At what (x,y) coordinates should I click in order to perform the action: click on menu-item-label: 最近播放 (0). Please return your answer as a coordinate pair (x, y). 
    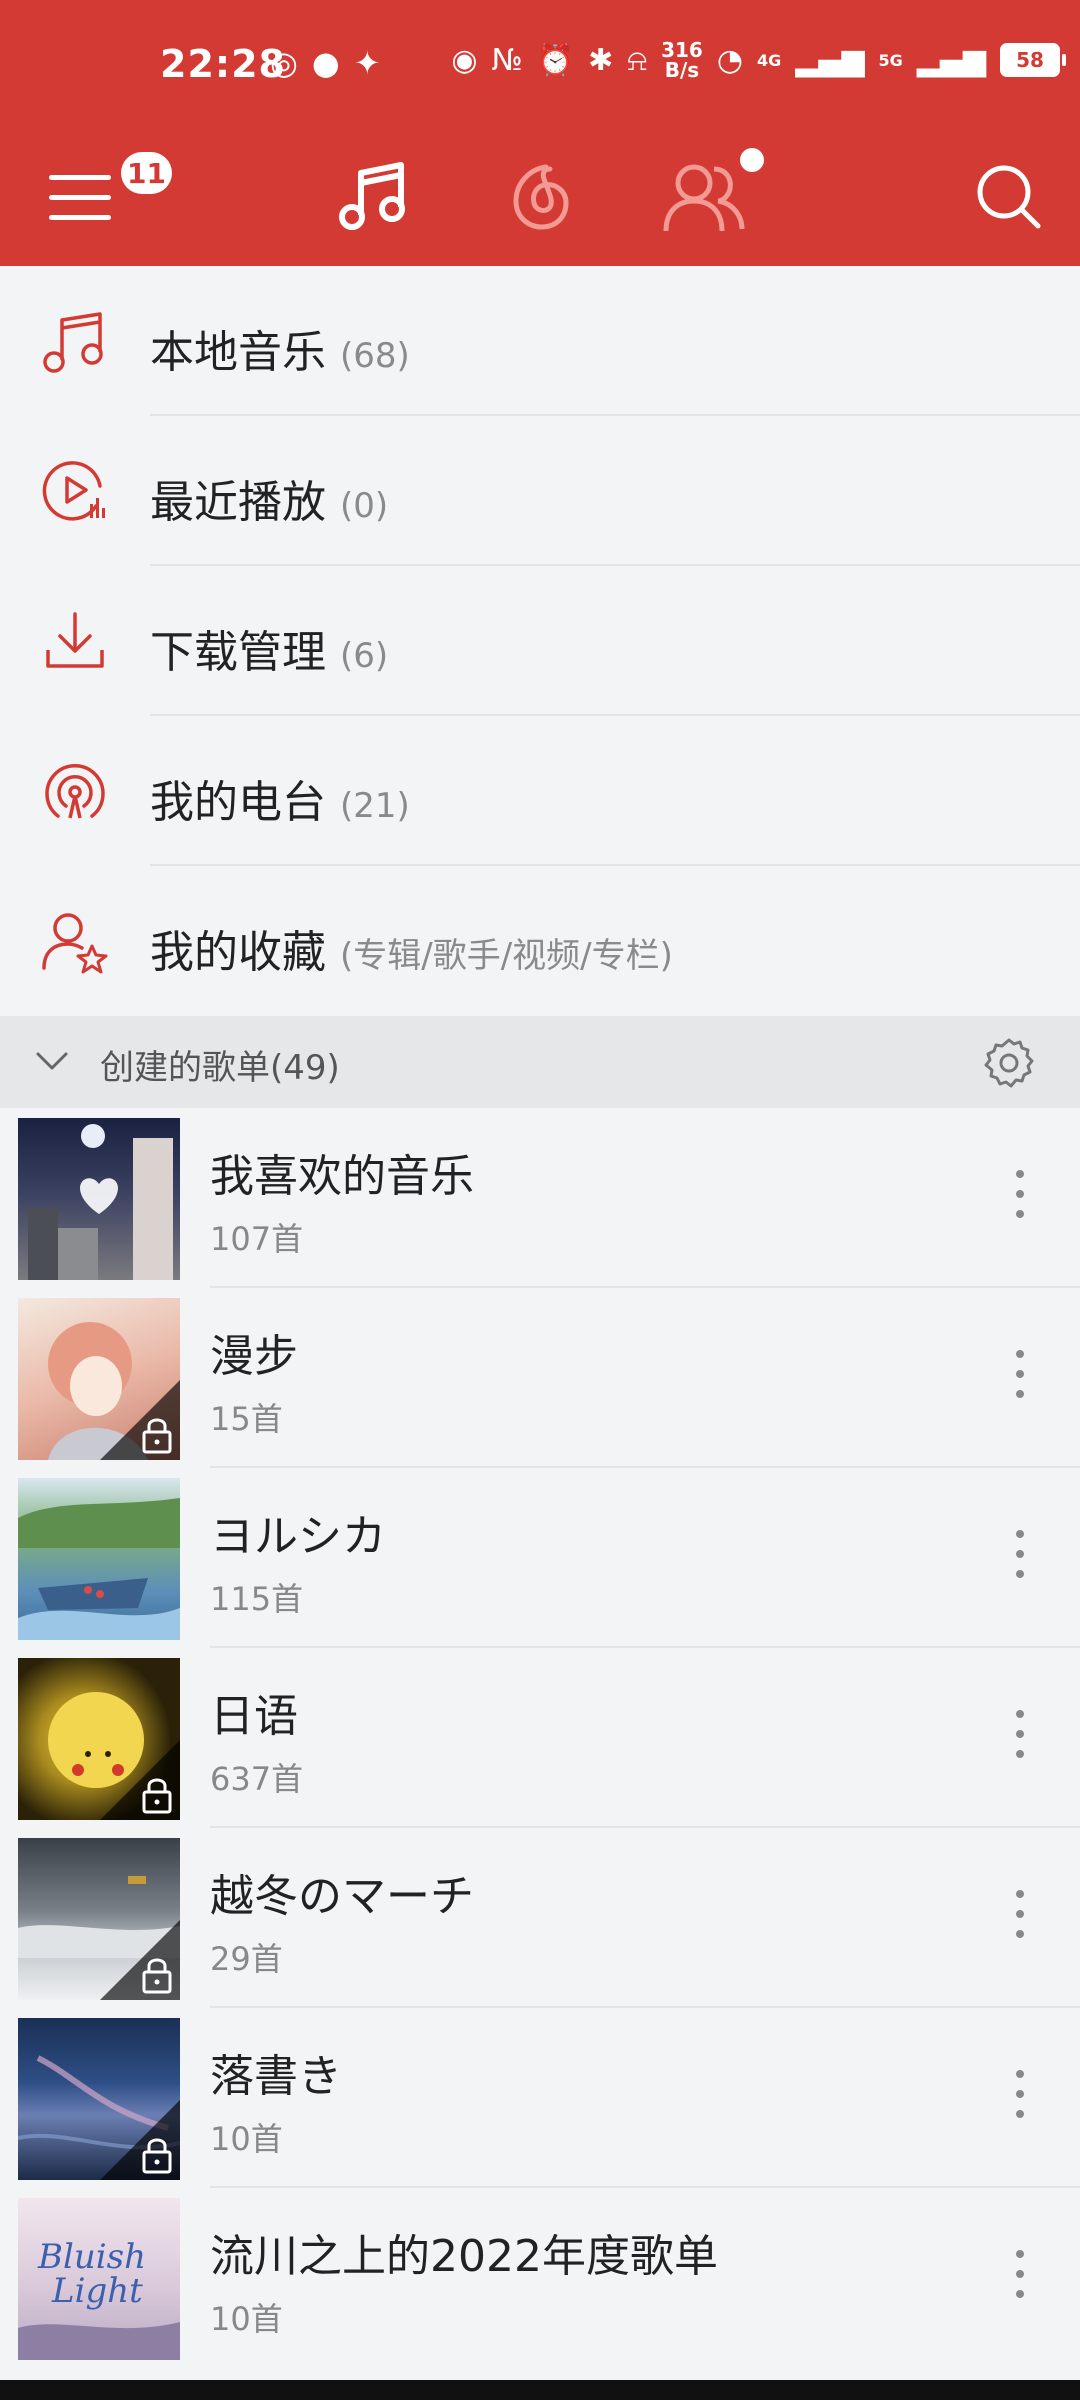
    Looking at the image, I should click on (269, 498).